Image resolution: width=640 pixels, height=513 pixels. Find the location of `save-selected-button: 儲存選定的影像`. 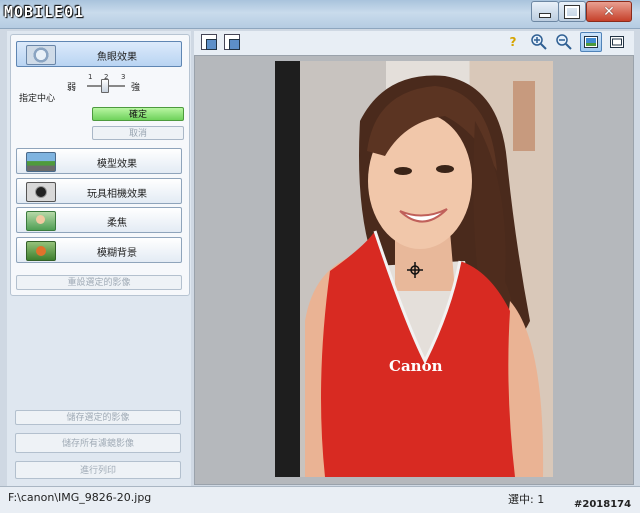

save-selected-button: 儲存選定的影像 is located at coordinates (98, 417).